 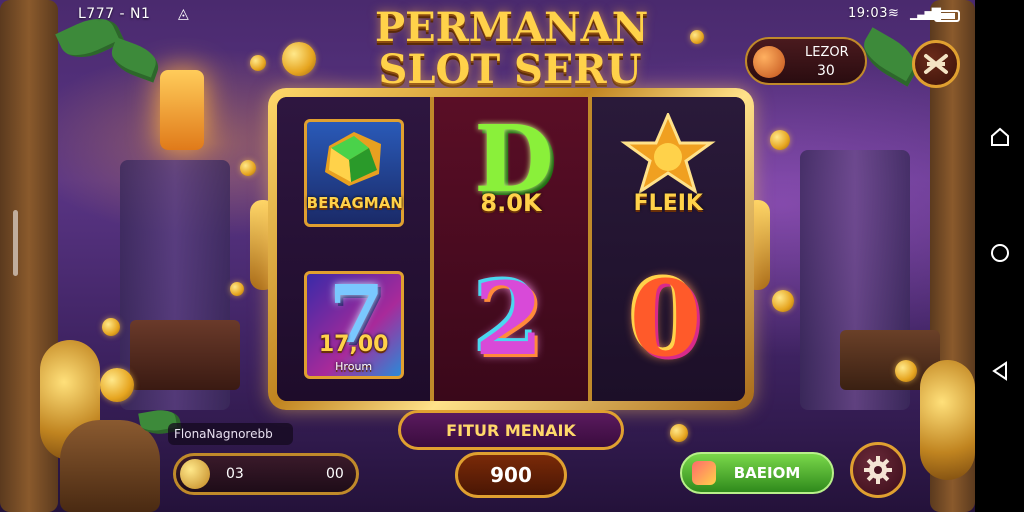 I want to click on gold-idol-right, so click(x=947, y=420).